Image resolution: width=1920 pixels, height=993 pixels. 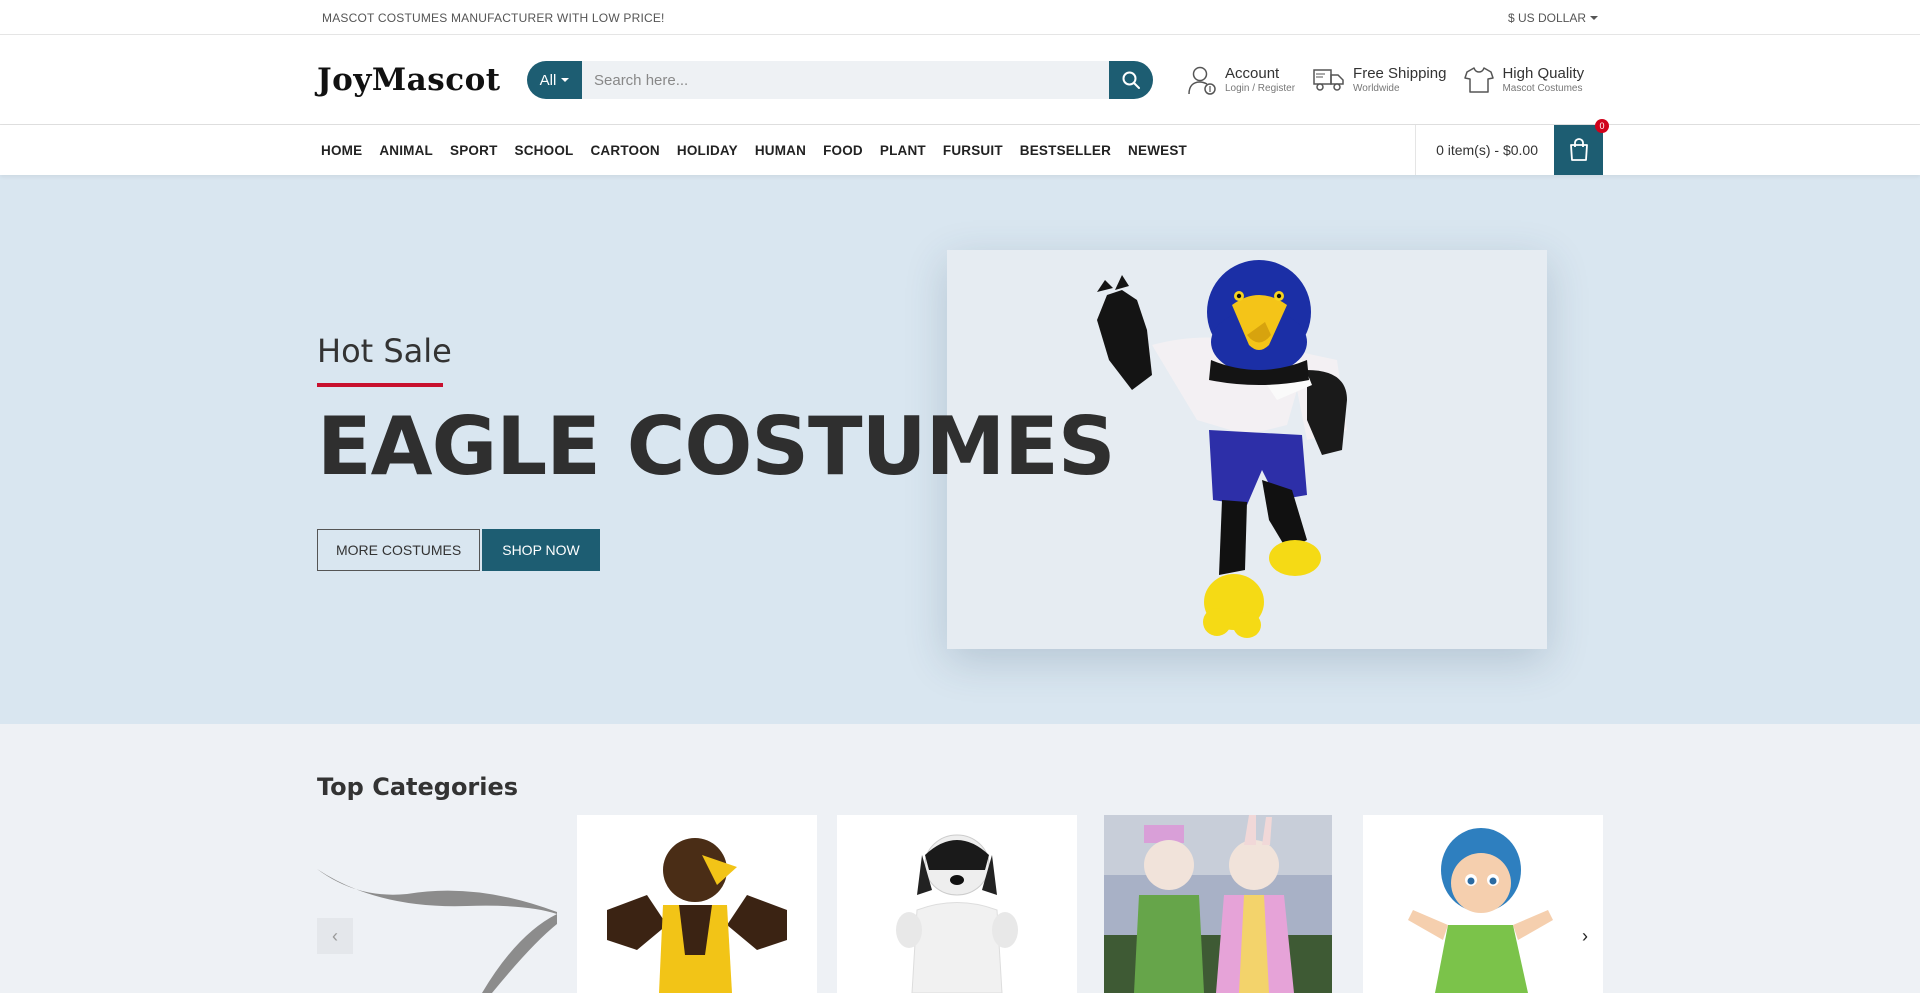 I want to click on nav-item-food: FOOD, so click(x=843, y=150).